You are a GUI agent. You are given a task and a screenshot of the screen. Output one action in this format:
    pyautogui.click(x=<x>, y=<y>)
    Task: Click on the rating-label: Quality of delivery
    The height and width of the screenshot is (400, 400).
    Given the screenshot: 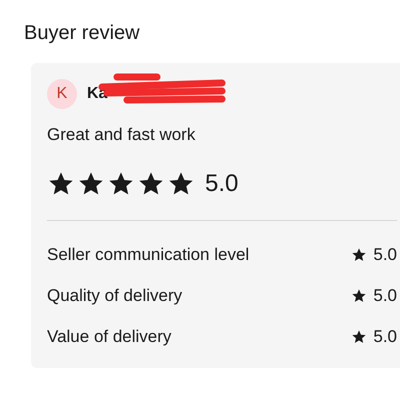 What is the action you would take?
    pyautogui.click(x=114, y=296)
    